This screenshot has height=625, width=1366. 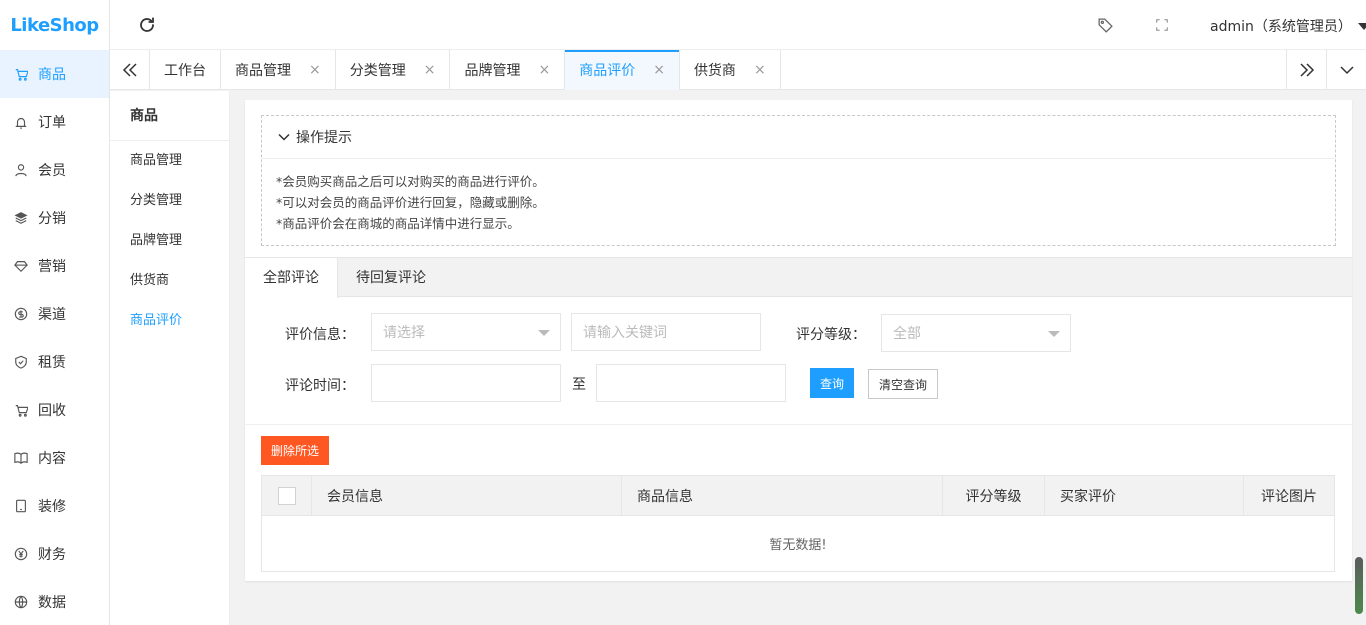 I want to click on nav-item: 内容, so click(x=54, y=458).